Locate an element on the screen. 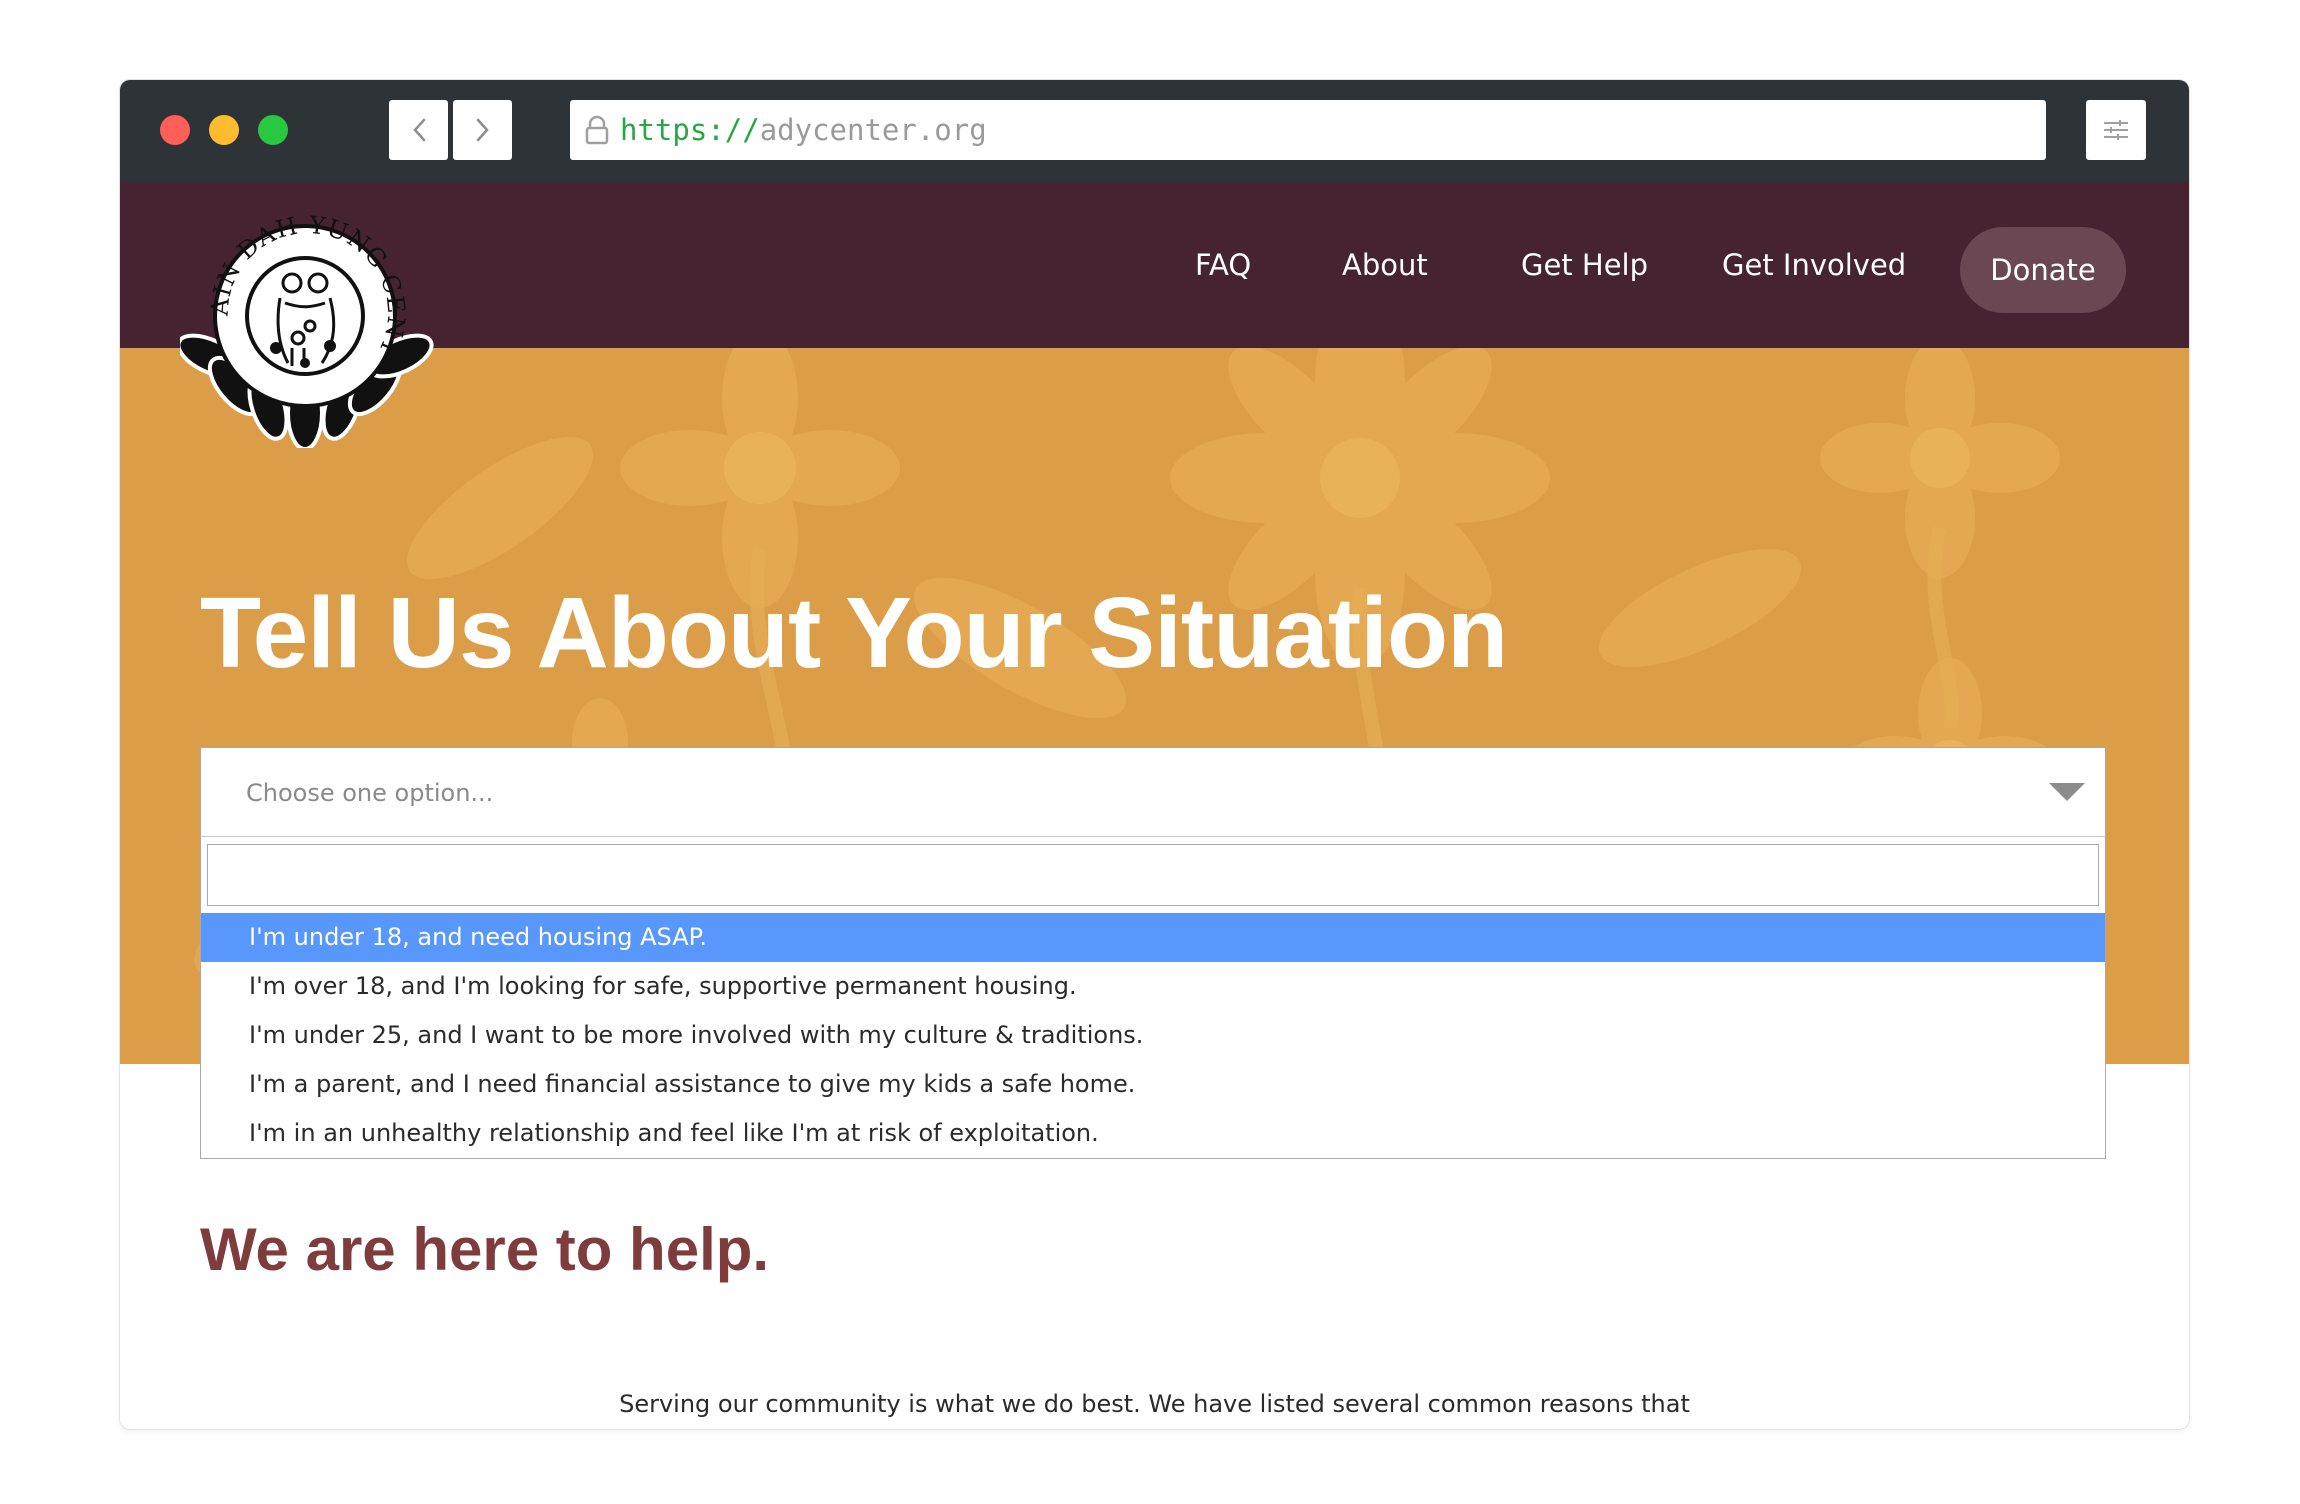 Image resolution: width=2300 pixels, height=1504 pixels. hero-title: Tell Us About Your Situation is located at coordinates (854, 633).